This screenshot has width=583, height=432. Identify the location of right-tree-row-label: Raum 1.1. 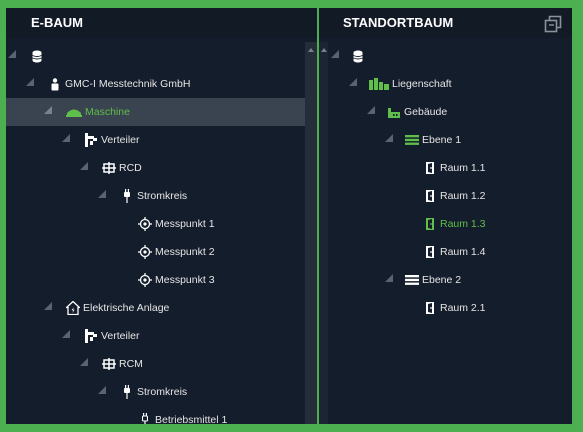
(463, 168).